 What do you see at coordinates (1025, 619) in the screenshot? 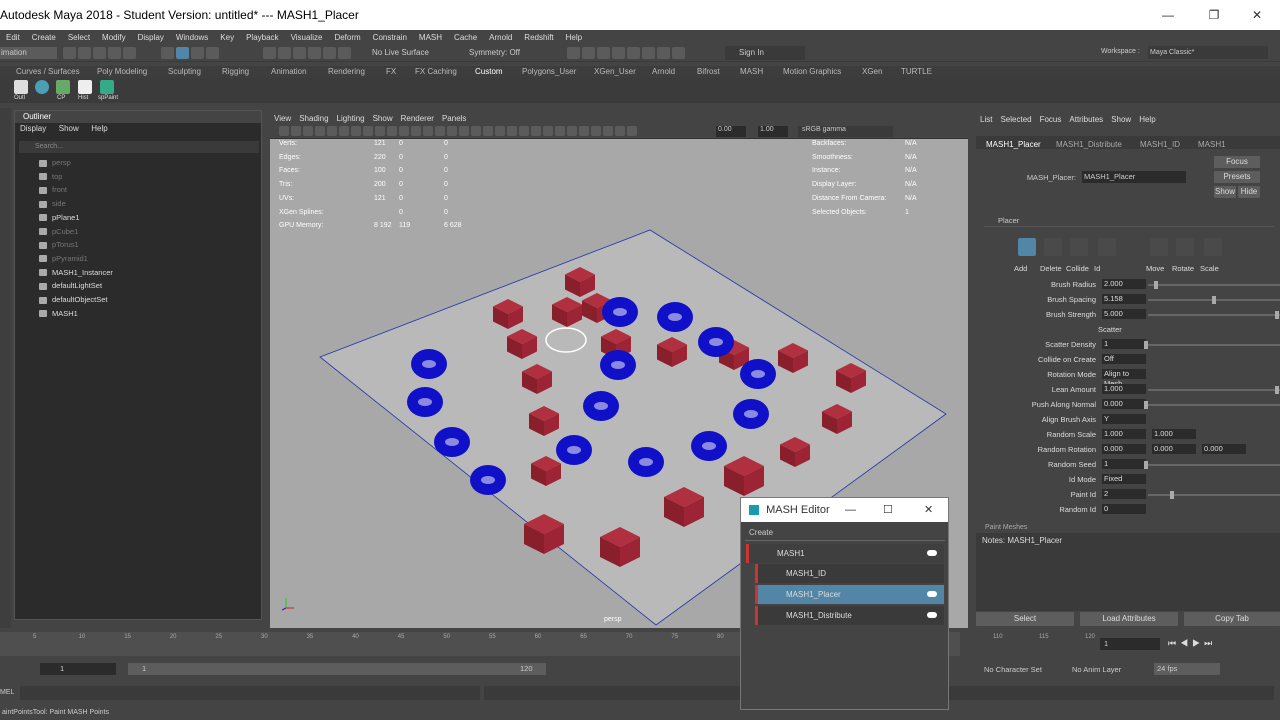
I see `select-button: Select` at bounding box center [1025, 619].